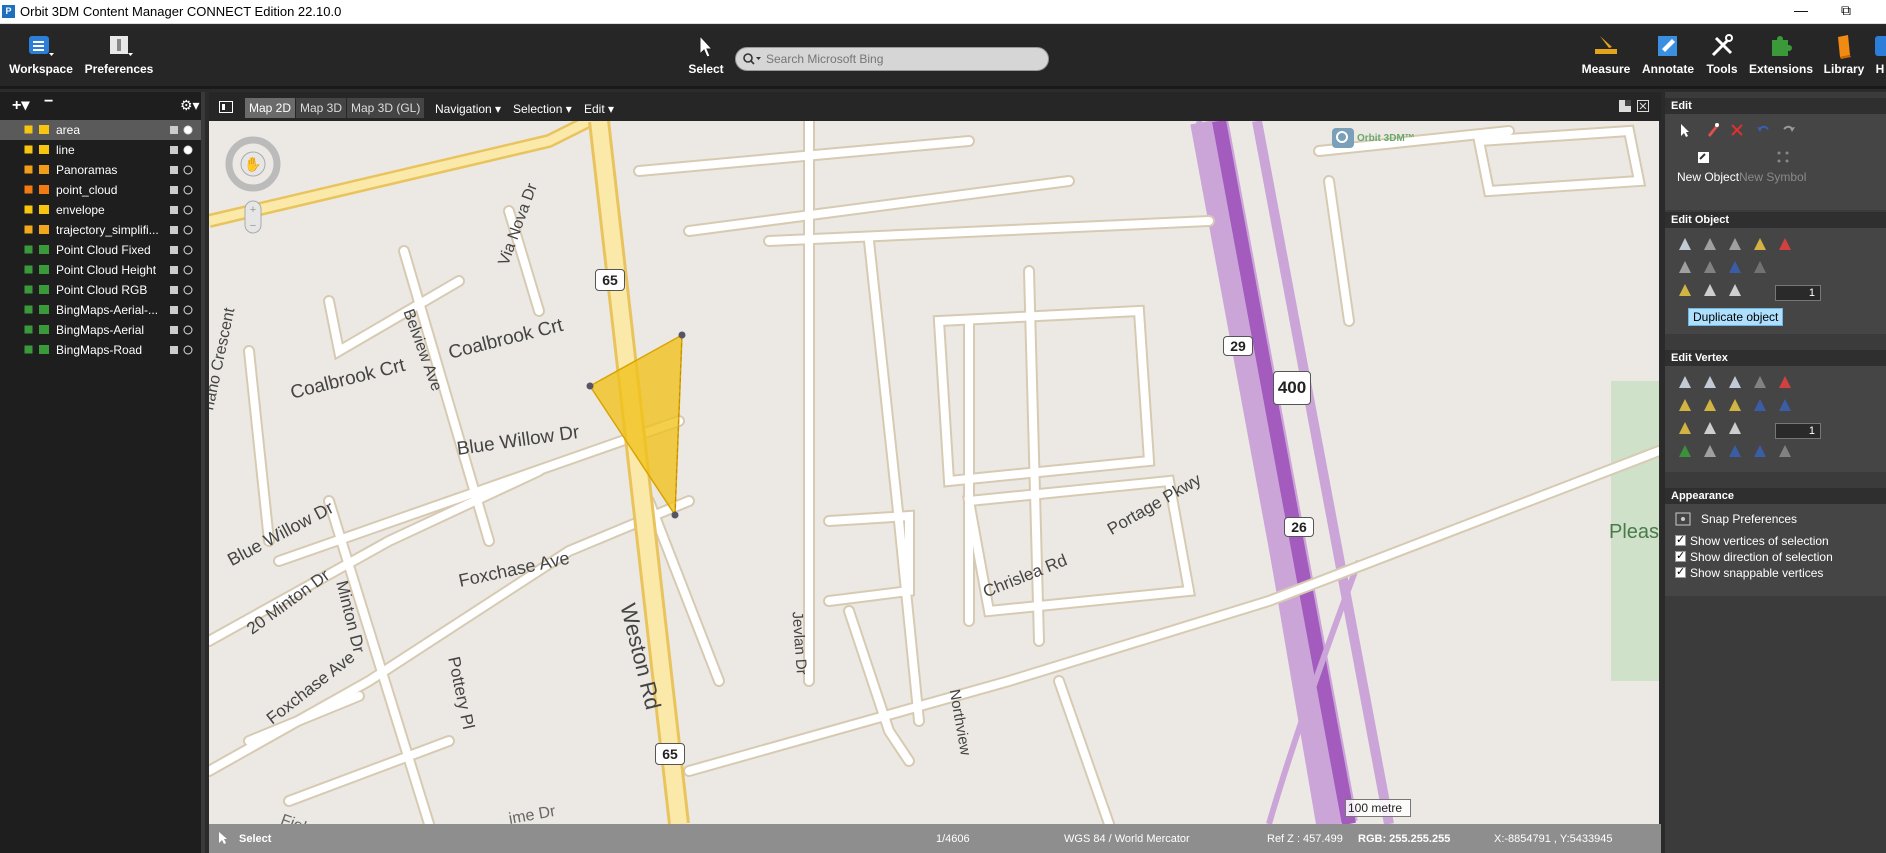 Image resolution: width=1886 pixels, height=853 pixels. I want to click on redo-icon, so click(1789, 130).